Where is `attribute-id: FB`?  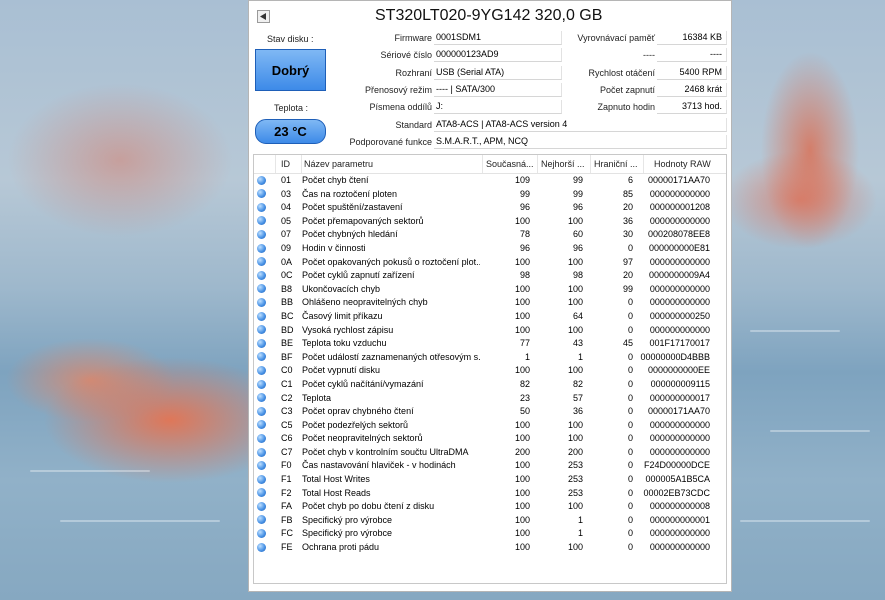 attribute-id: FB is located at coordinates (287, 519).